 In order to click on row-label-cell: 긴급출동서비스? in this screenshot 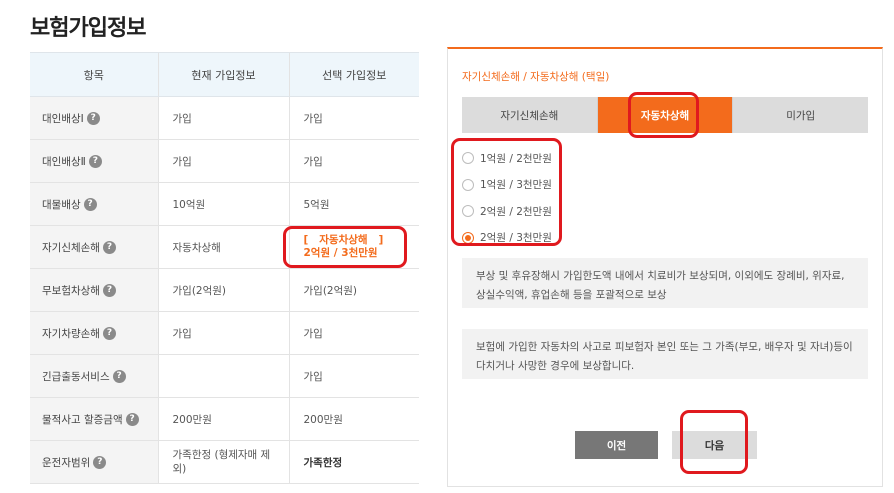, I will do `click(94, 376)`.